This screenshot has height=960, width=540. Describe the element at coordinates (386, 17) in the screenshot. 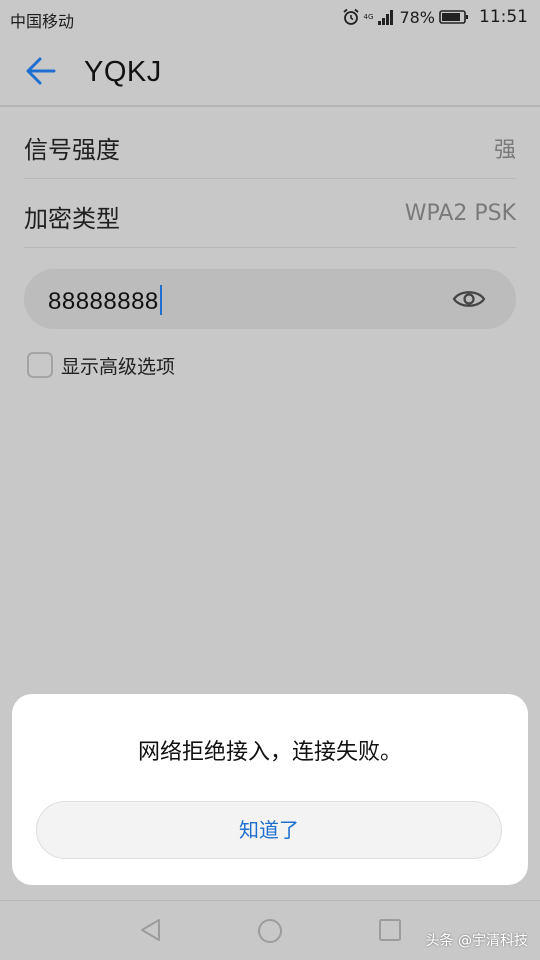

I see `signal-icon` at that location.